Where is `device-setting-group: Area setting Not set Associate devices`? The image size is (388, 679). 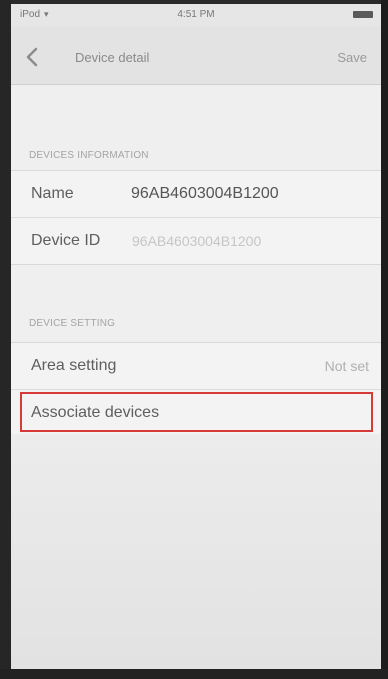
device-setting-group: Area setting Not set Associate devices is located at coordinates (196, 389).